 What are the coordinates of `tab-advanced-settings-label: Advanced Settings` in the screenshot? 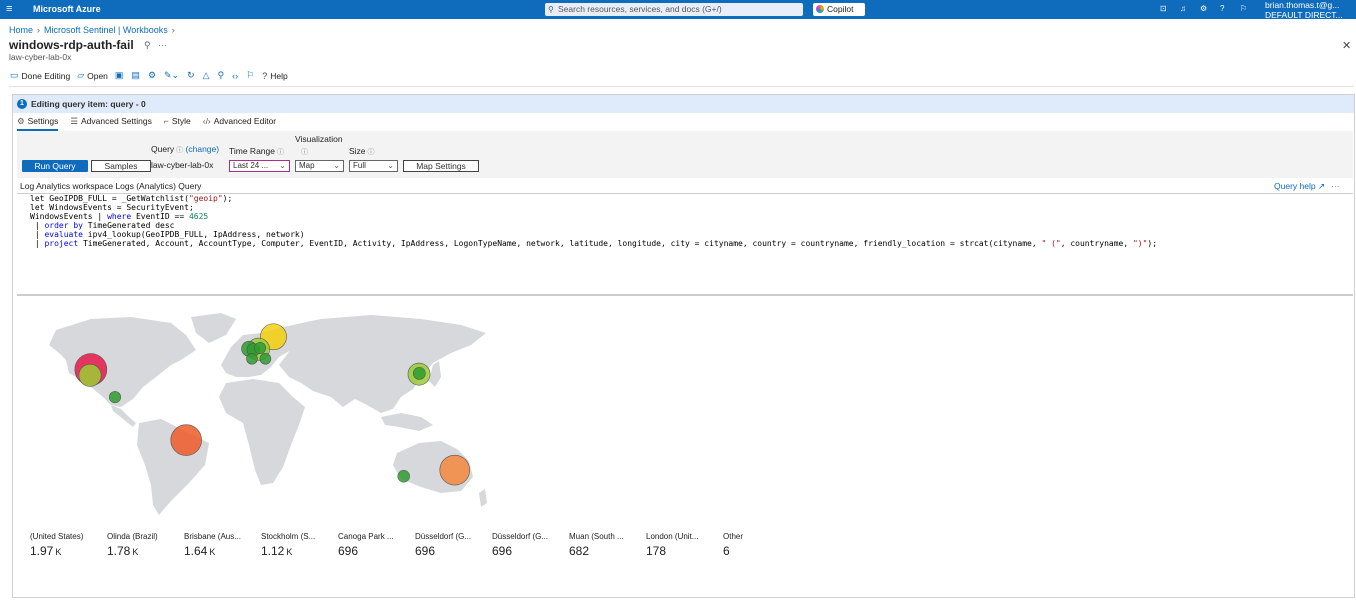 It's located at (116, 121).